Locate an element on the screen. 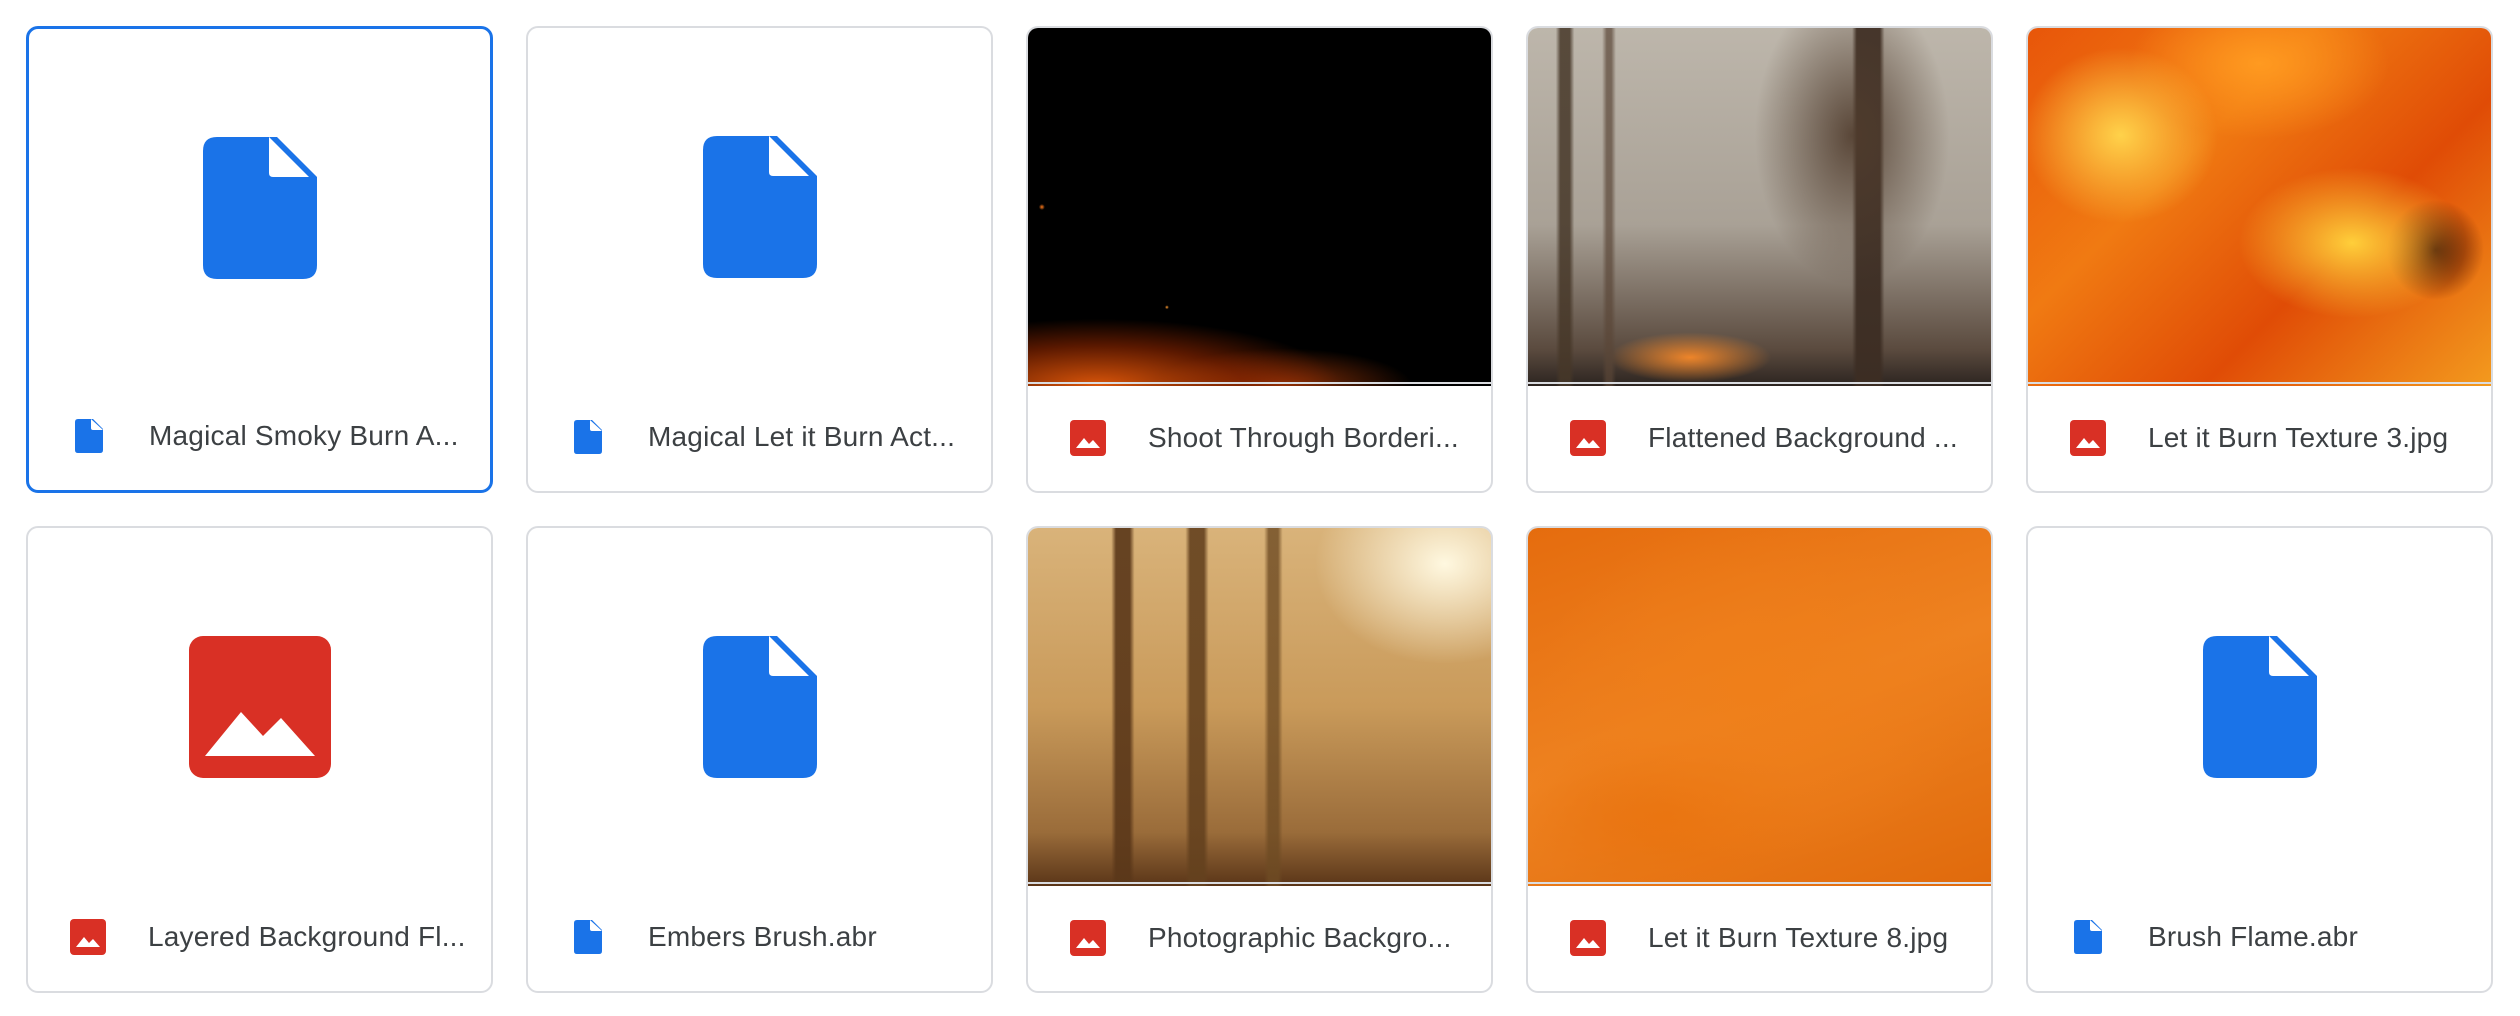 Image resolution: width=2520 pixels, height=1016 pixels. file-footer: Embers Brush.abr is located at coordinates (759, 936).